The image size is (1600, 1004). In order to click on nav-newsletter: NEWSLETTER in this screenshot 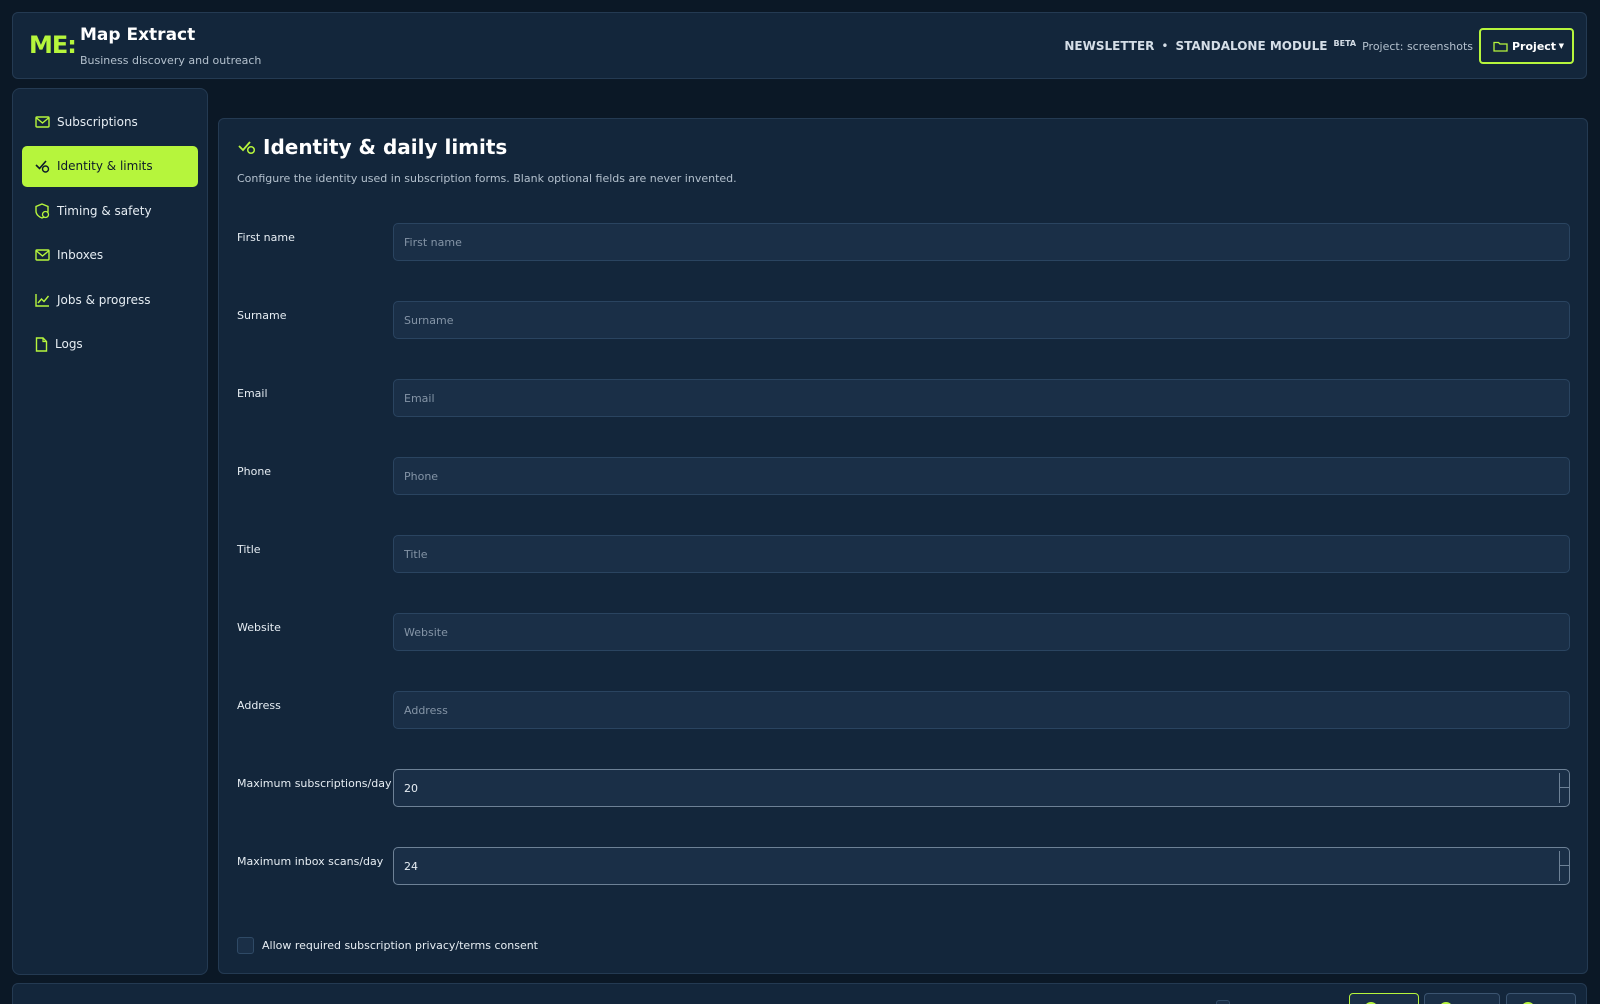, I will do `click(1109, 46)`.